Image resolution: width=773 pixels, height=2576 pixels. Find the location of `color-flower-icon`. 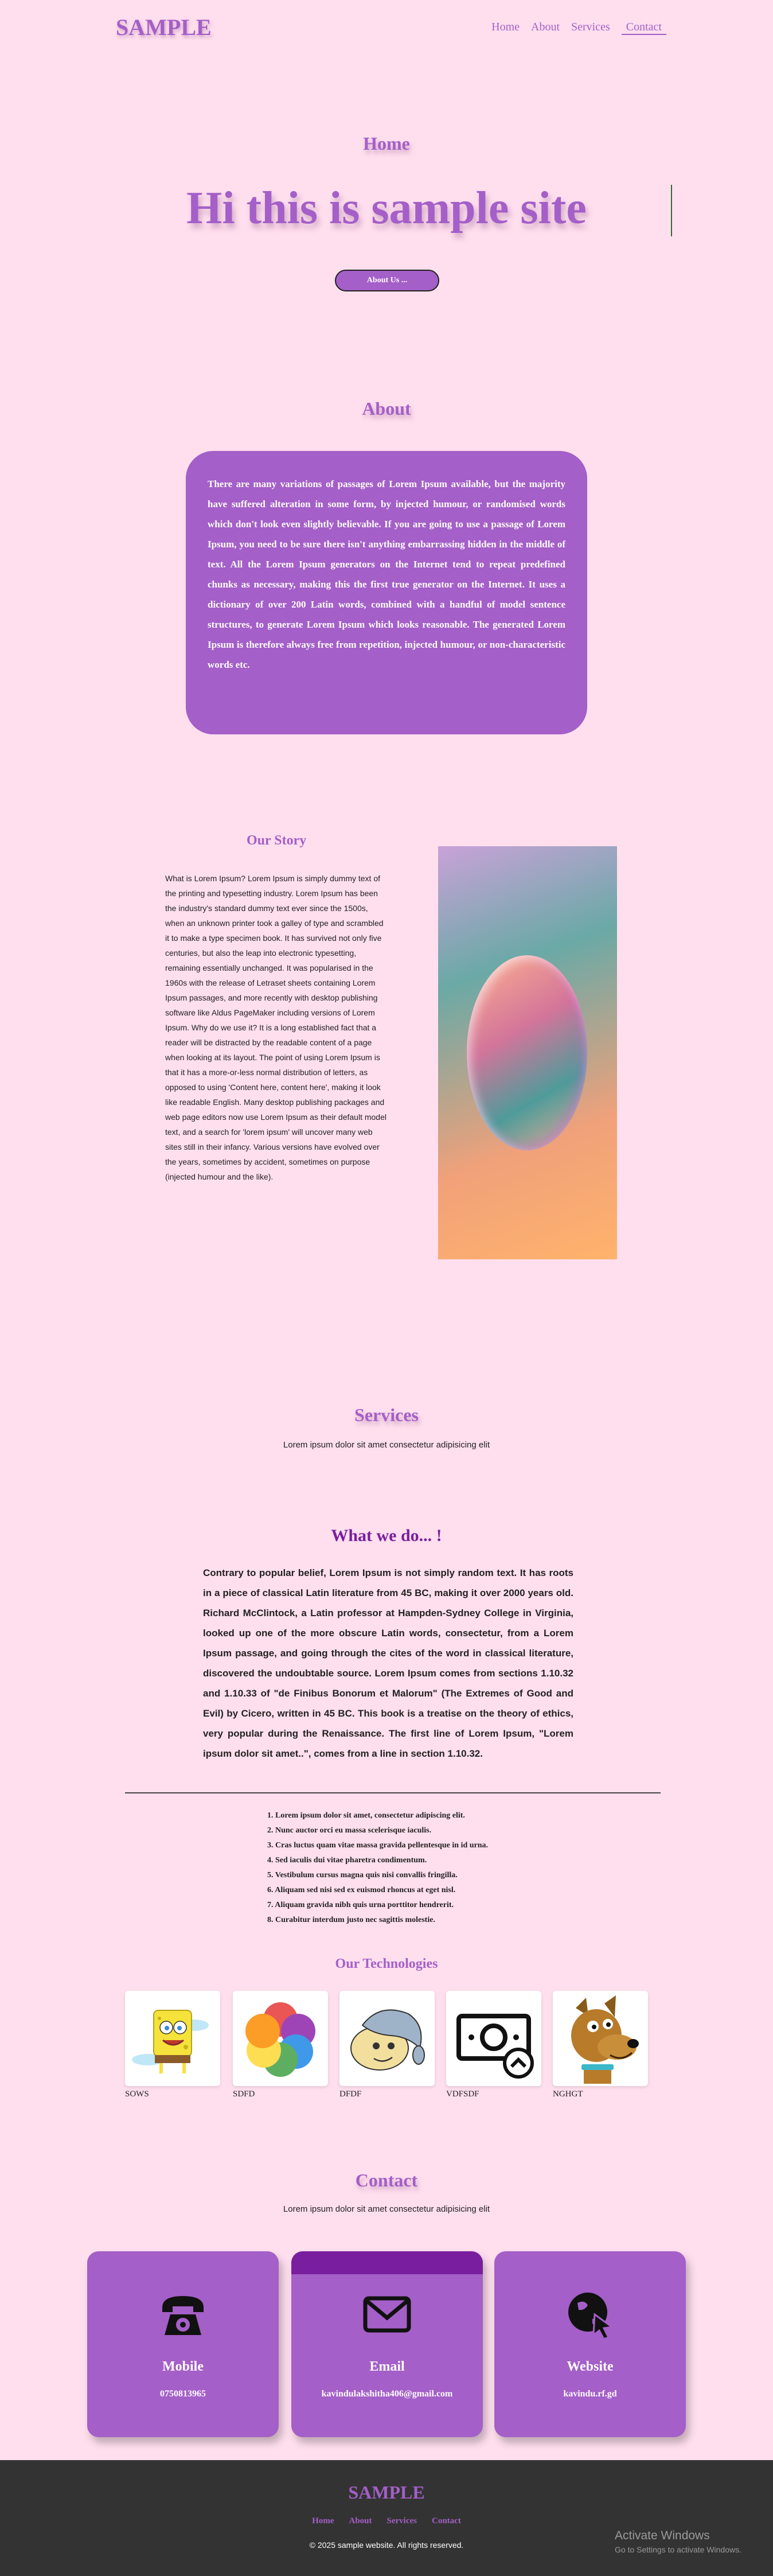

color-flower-icon is located at coordinates (280, 2038).